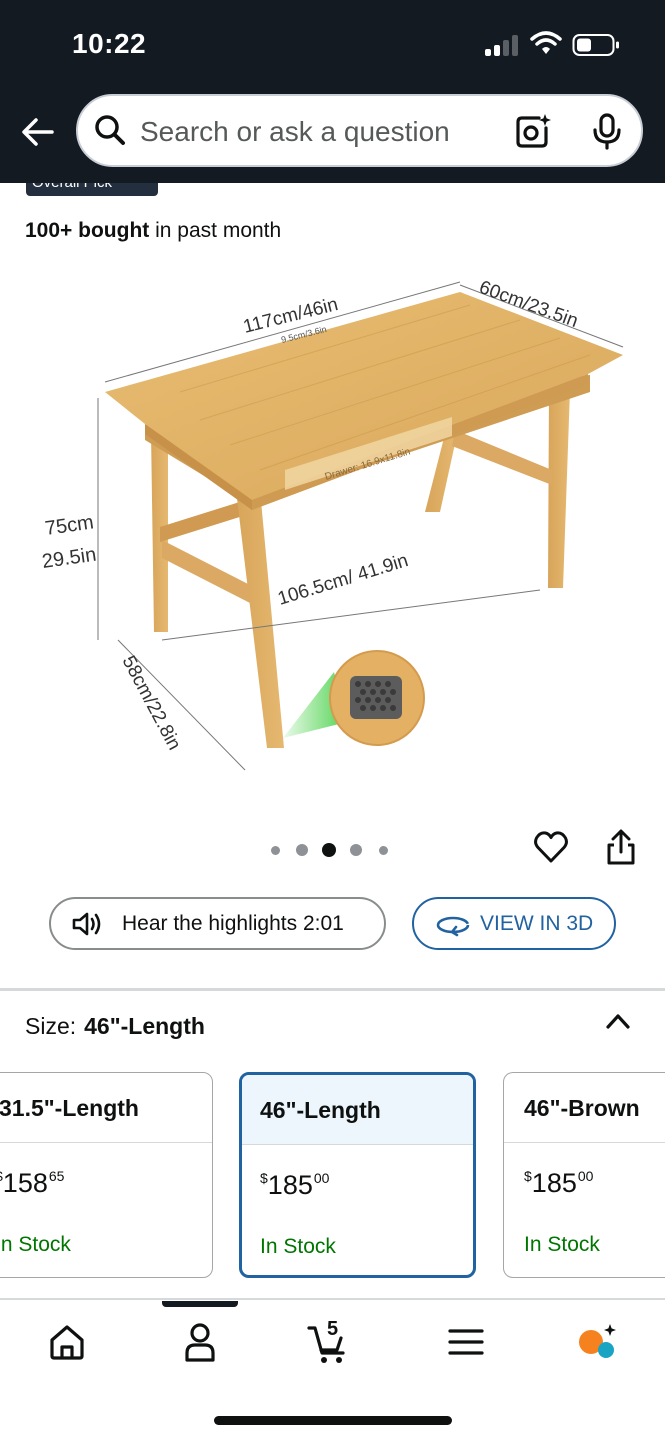  What do you see at coordinates (233, 923) in the screenshot?
I see `hear-highlights-label: Hear the highlights 2:01` at bounding box center [233, 923].